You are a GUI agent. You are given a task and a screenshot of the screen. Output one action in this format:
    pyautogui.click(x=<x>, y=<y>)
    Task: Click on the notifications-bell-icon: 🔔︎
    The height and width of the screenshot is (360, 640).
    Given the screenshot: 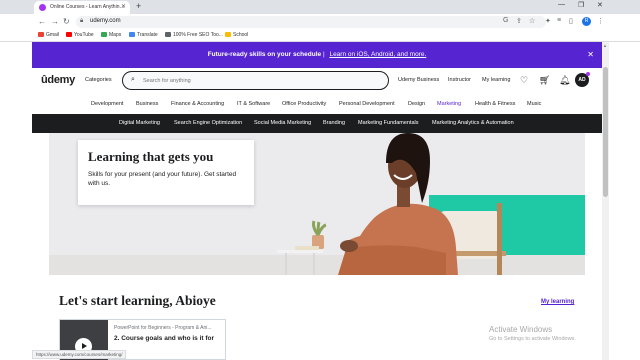 What is the action you would take?
    pyautogui.click(x=564, y=80)
    